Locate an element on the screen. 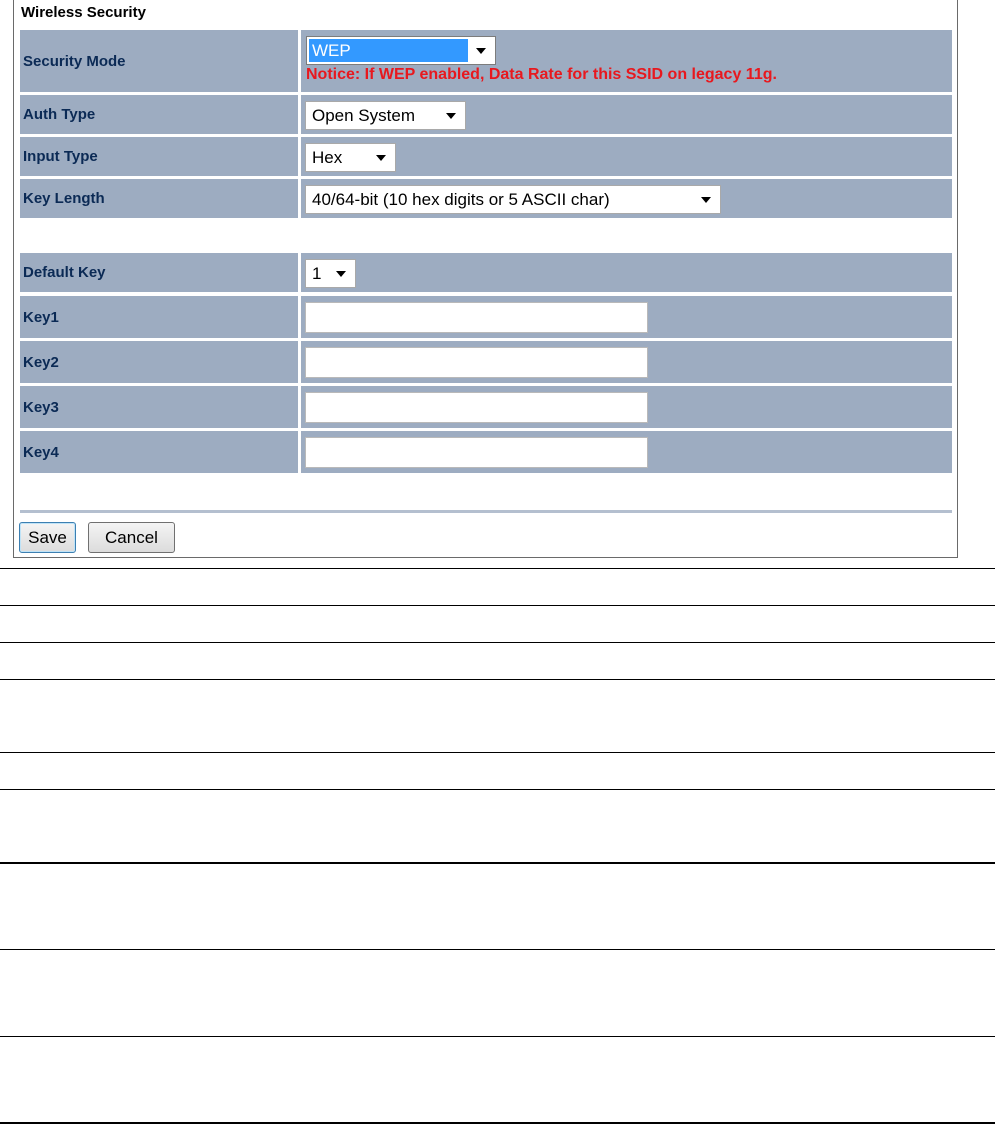 Image resolution: width=995 pixels, height=1124 pixels. security-mode-value: WEP is located at coordinates (388, 50).